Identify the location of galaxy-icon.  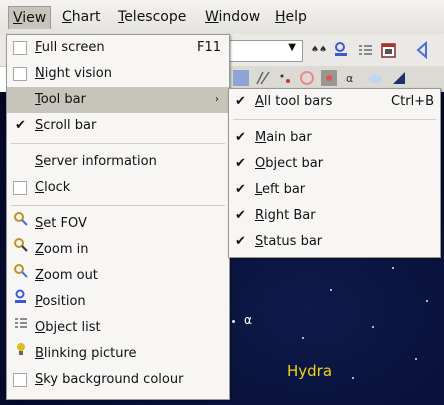
(307, 78).